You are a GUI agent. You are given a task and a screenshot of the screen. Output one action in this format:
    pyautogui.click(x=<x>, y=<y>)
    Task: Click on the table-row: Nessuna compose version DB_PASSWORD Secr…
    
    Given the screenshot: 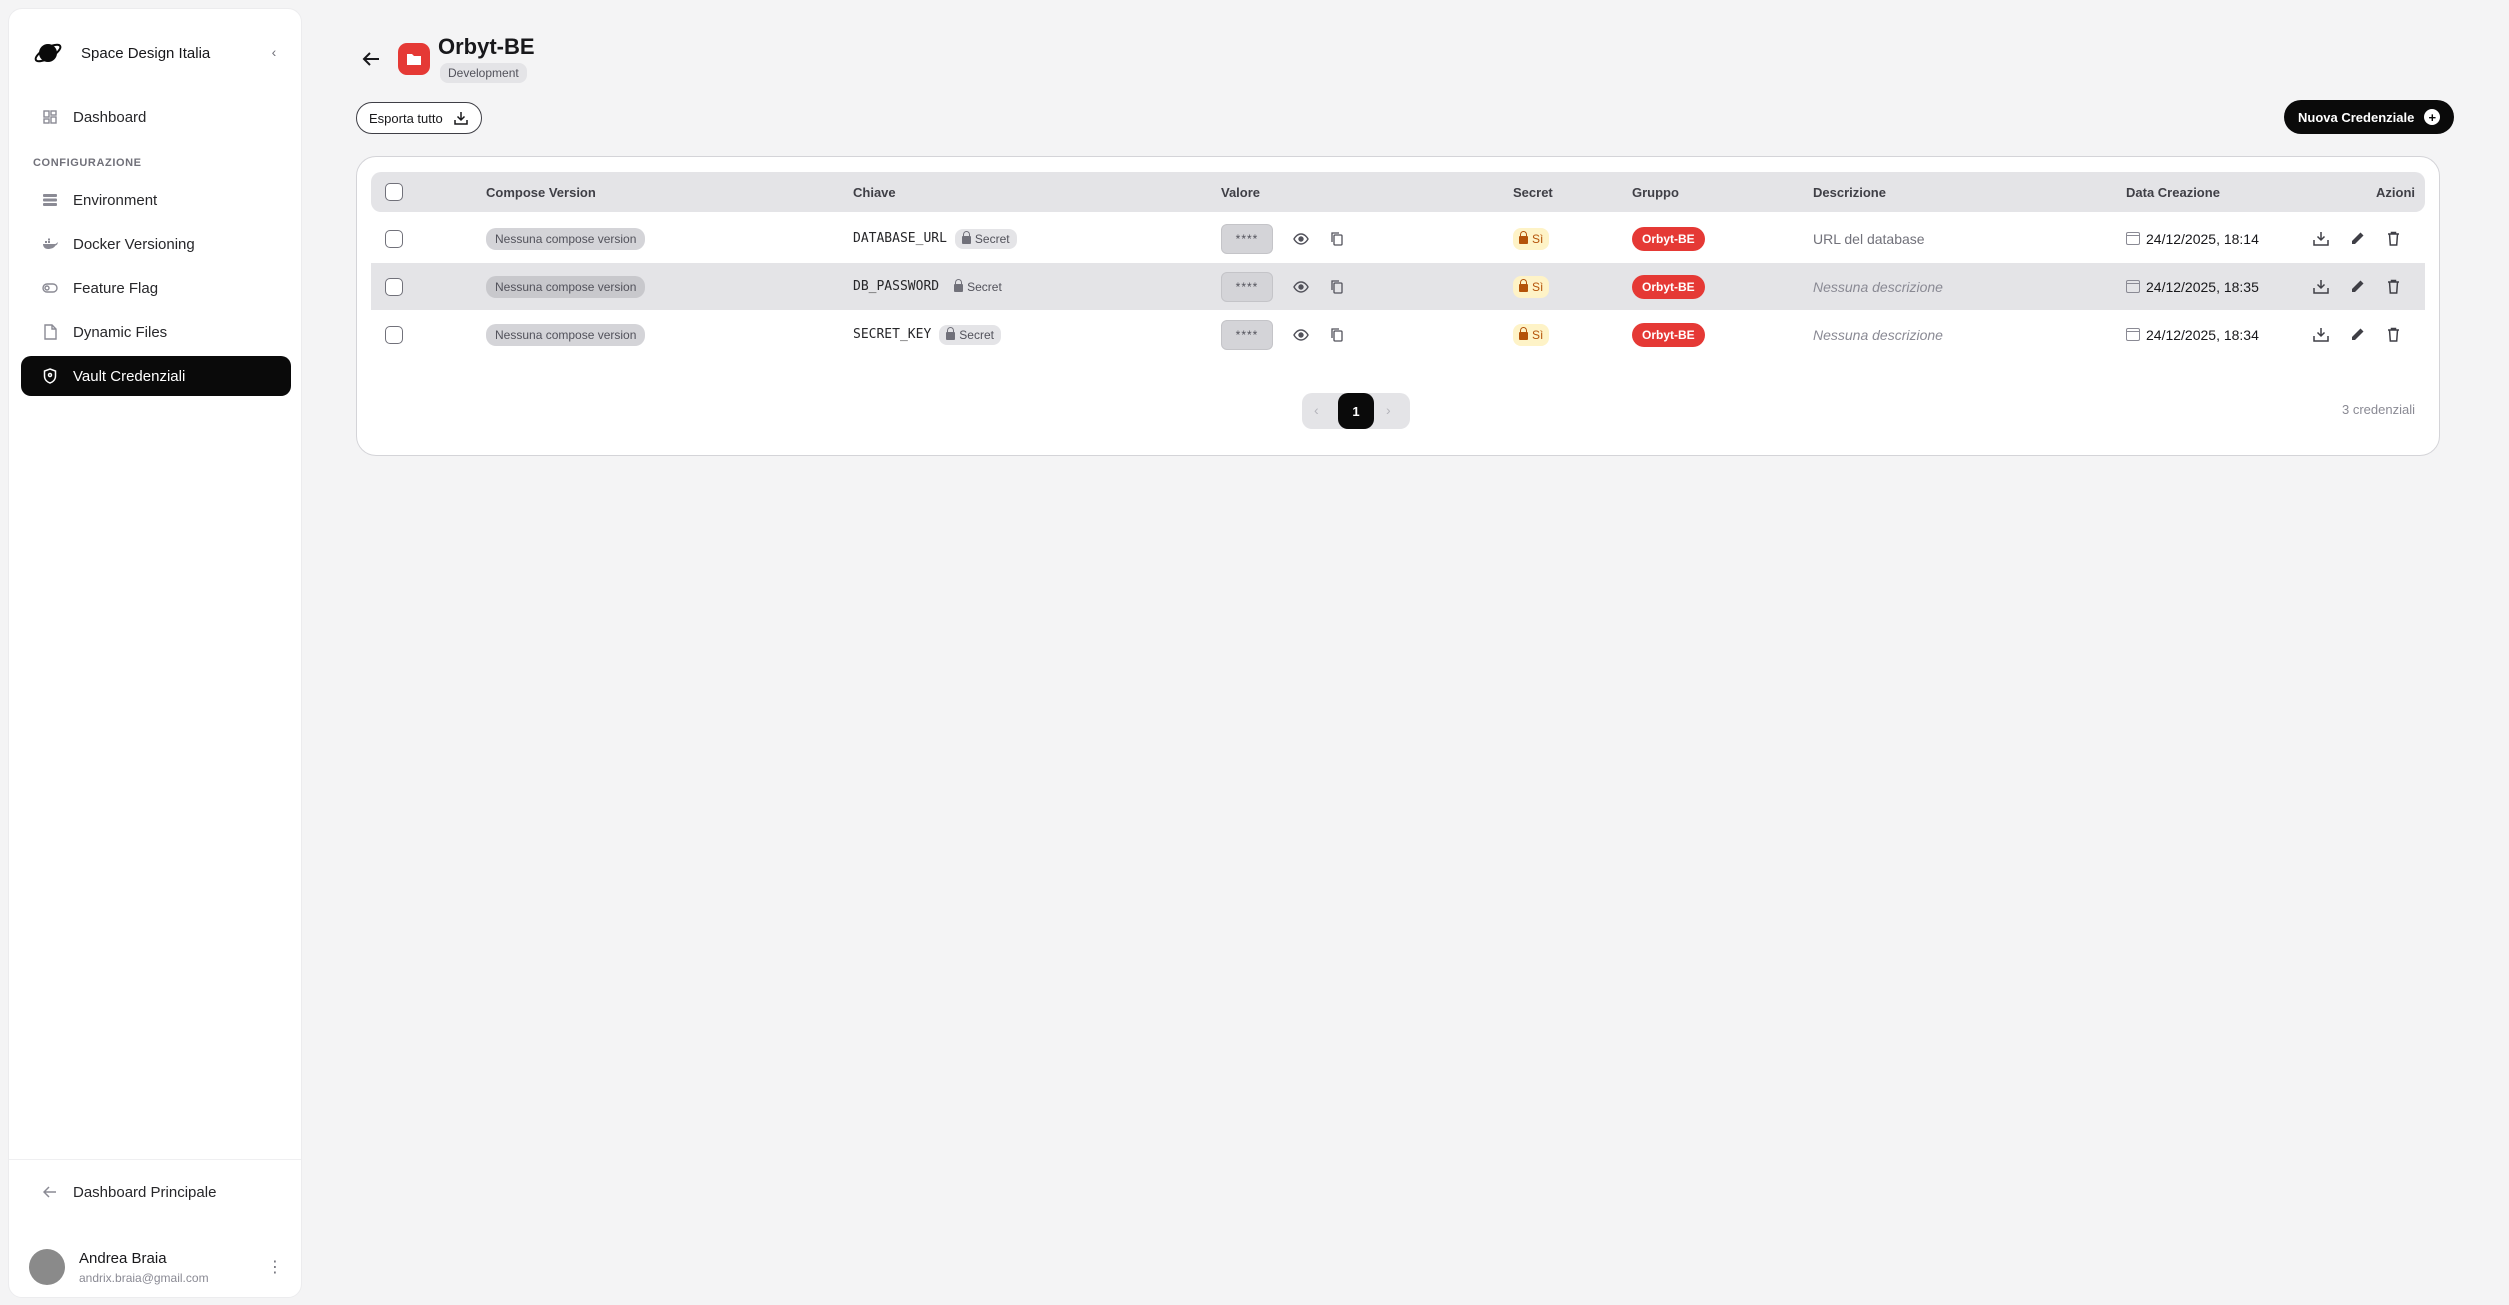 What is the action you would take?
    pyautogui.click(x=1398, y=286)
    